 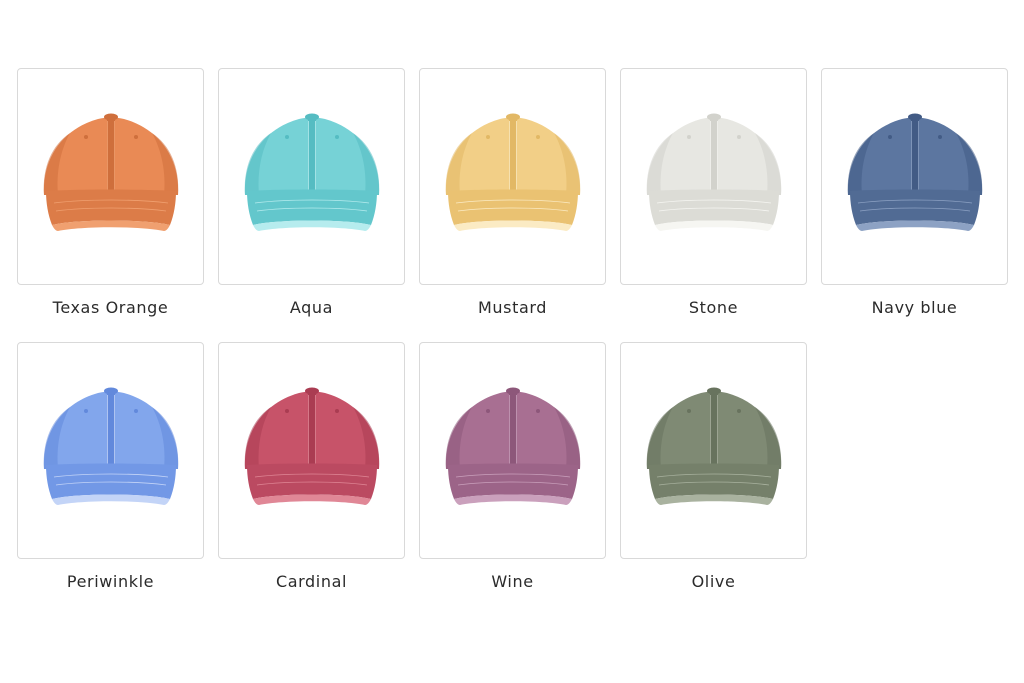 What do you see at coordinates (110, 307) in the screenshot?
I see `swatch-label: Texas Orange` at bounding box center [110, 307].